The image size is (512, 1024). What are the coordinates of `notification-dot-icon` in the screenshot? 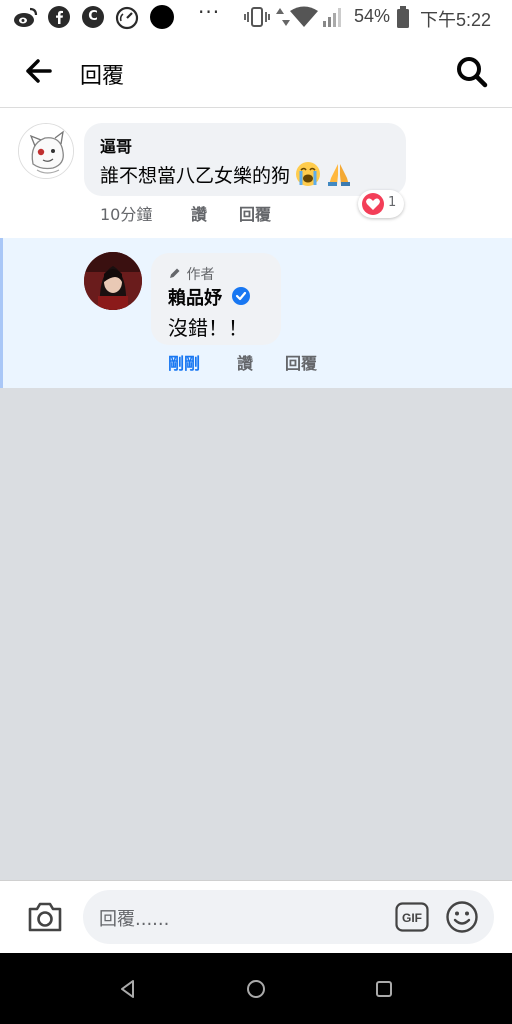 It's located at (162, 17).